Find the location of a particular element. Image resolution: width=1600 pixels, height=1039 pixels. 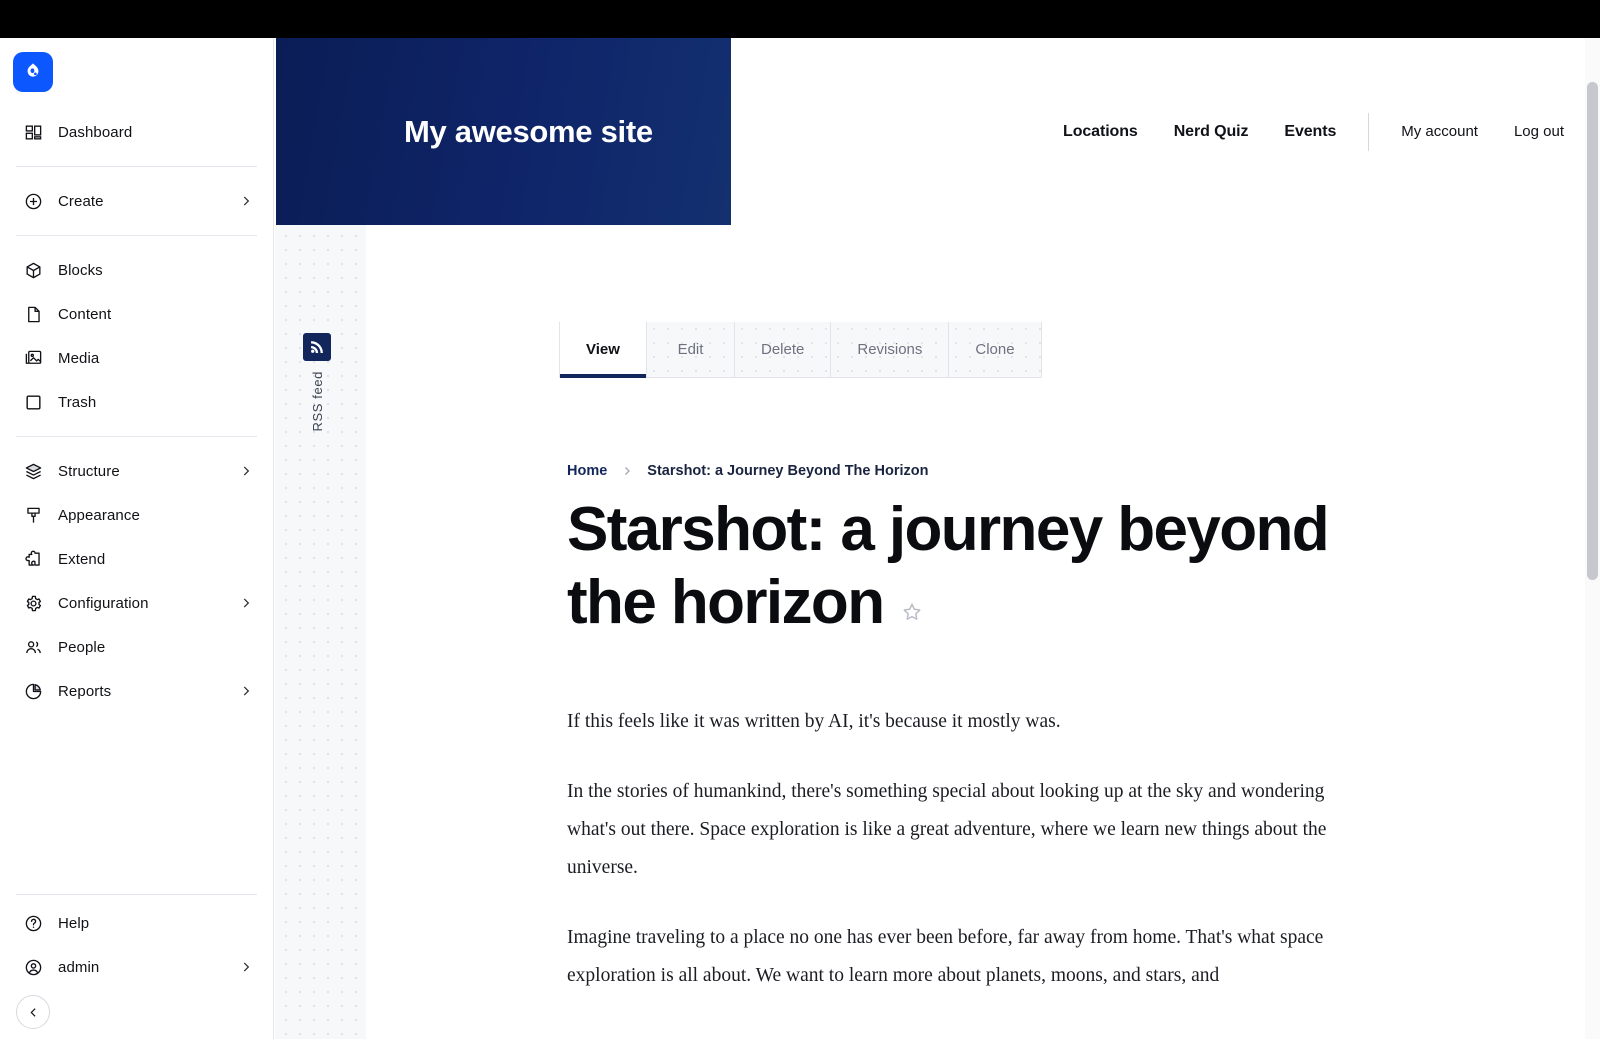

sidebar-item-label: Media is located at coordinates (79, 358).